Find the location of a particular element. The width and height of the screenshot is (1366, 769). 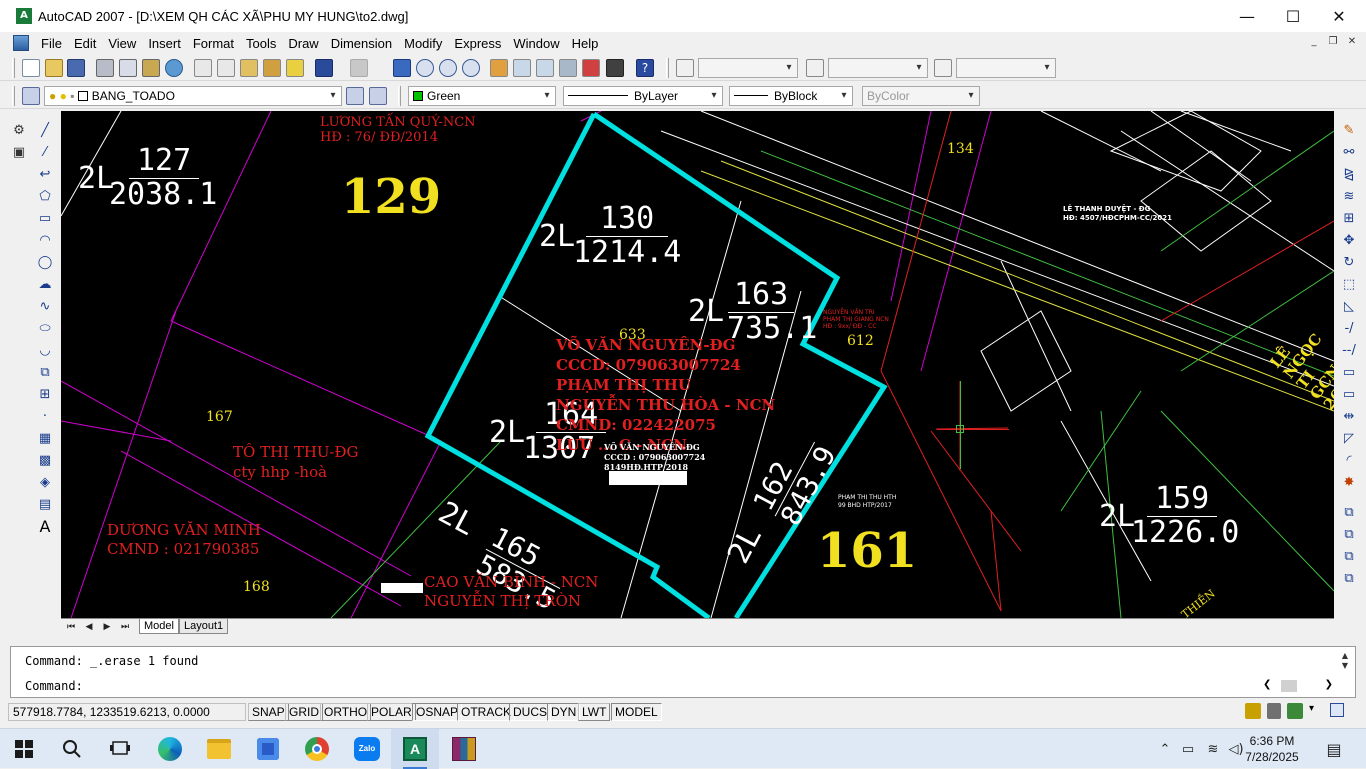

new-icon is located at coordinates (31, 68).